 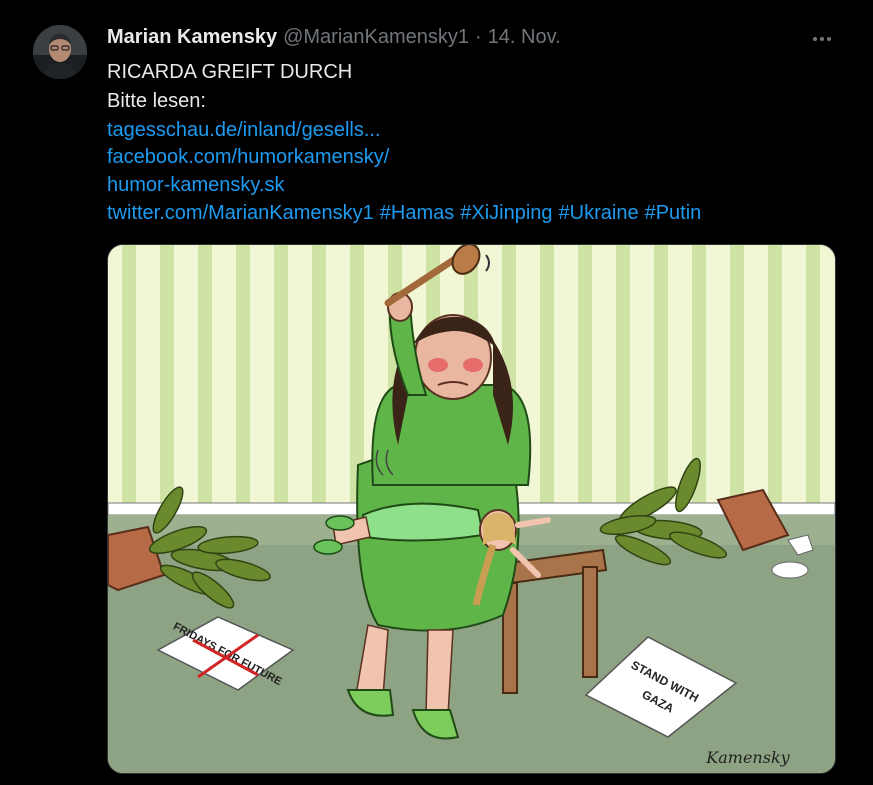 I want to click on hashtag-ukraine: #Ukraine, so click(x=599, y=213).